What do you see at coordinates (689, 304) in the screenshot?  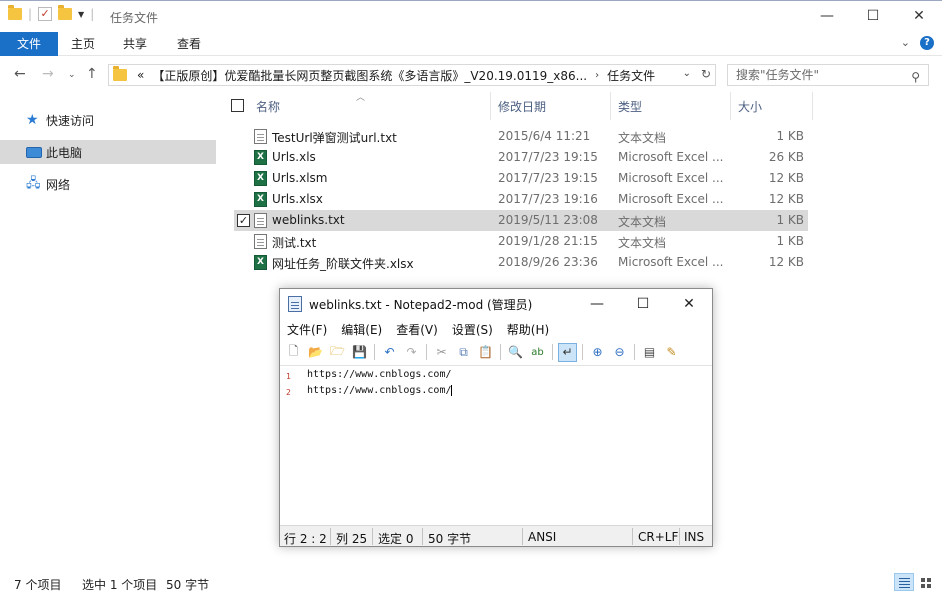 I see `notepad-close-button: ✕` at bounding box center [689, 304].